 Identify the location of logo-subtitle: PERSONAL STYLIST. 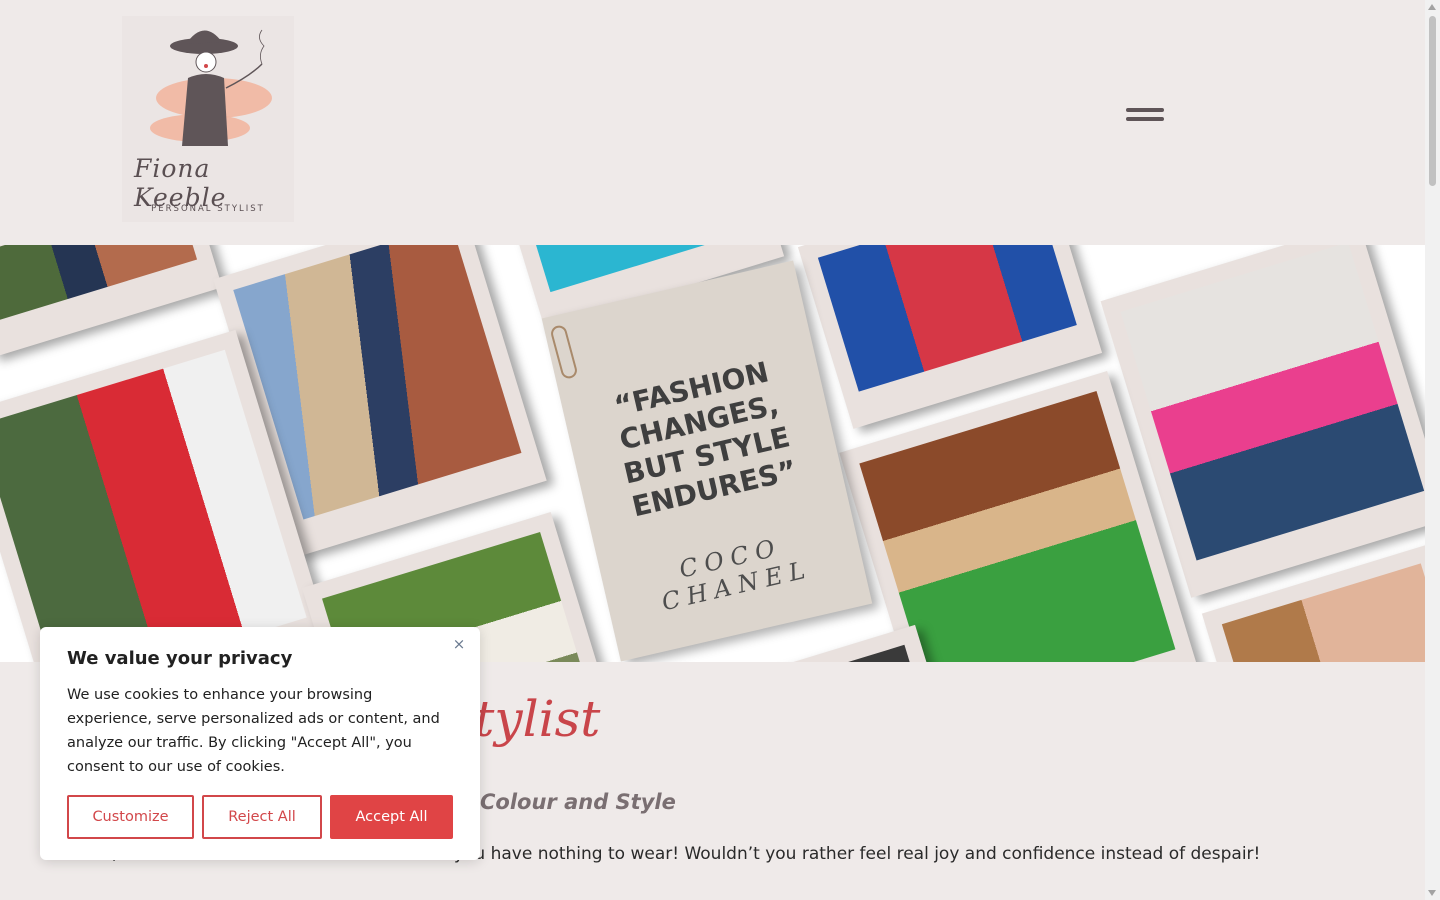
(208, 209).